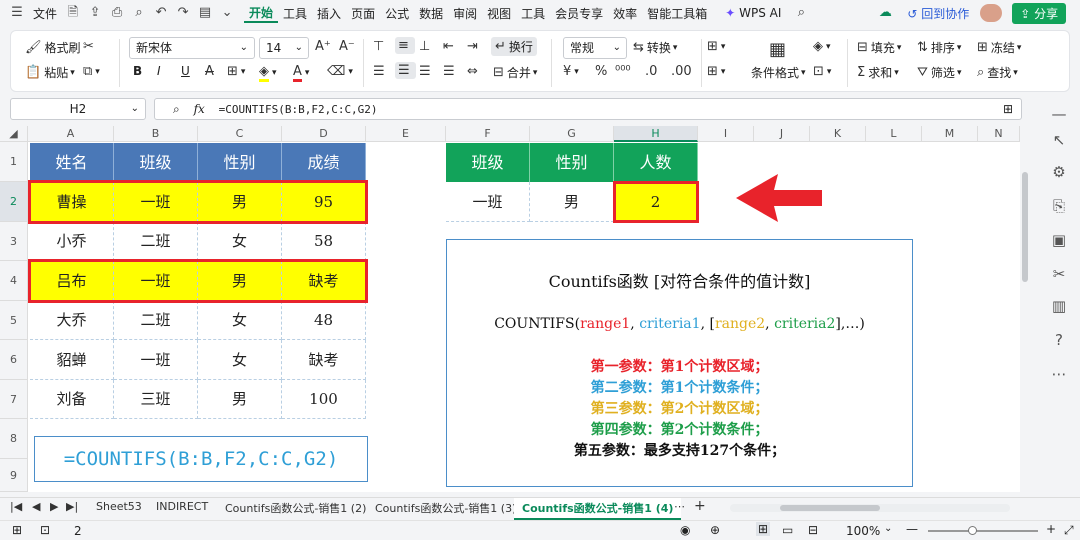  I want to click on column-header: I, so click(726, 134).